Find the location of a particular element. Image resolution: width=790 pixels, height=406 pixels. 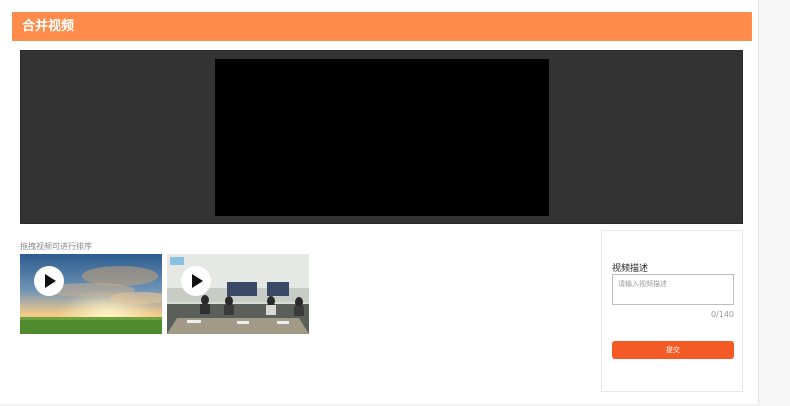

submit-button: 提交 is located at coordinates (673, 350).